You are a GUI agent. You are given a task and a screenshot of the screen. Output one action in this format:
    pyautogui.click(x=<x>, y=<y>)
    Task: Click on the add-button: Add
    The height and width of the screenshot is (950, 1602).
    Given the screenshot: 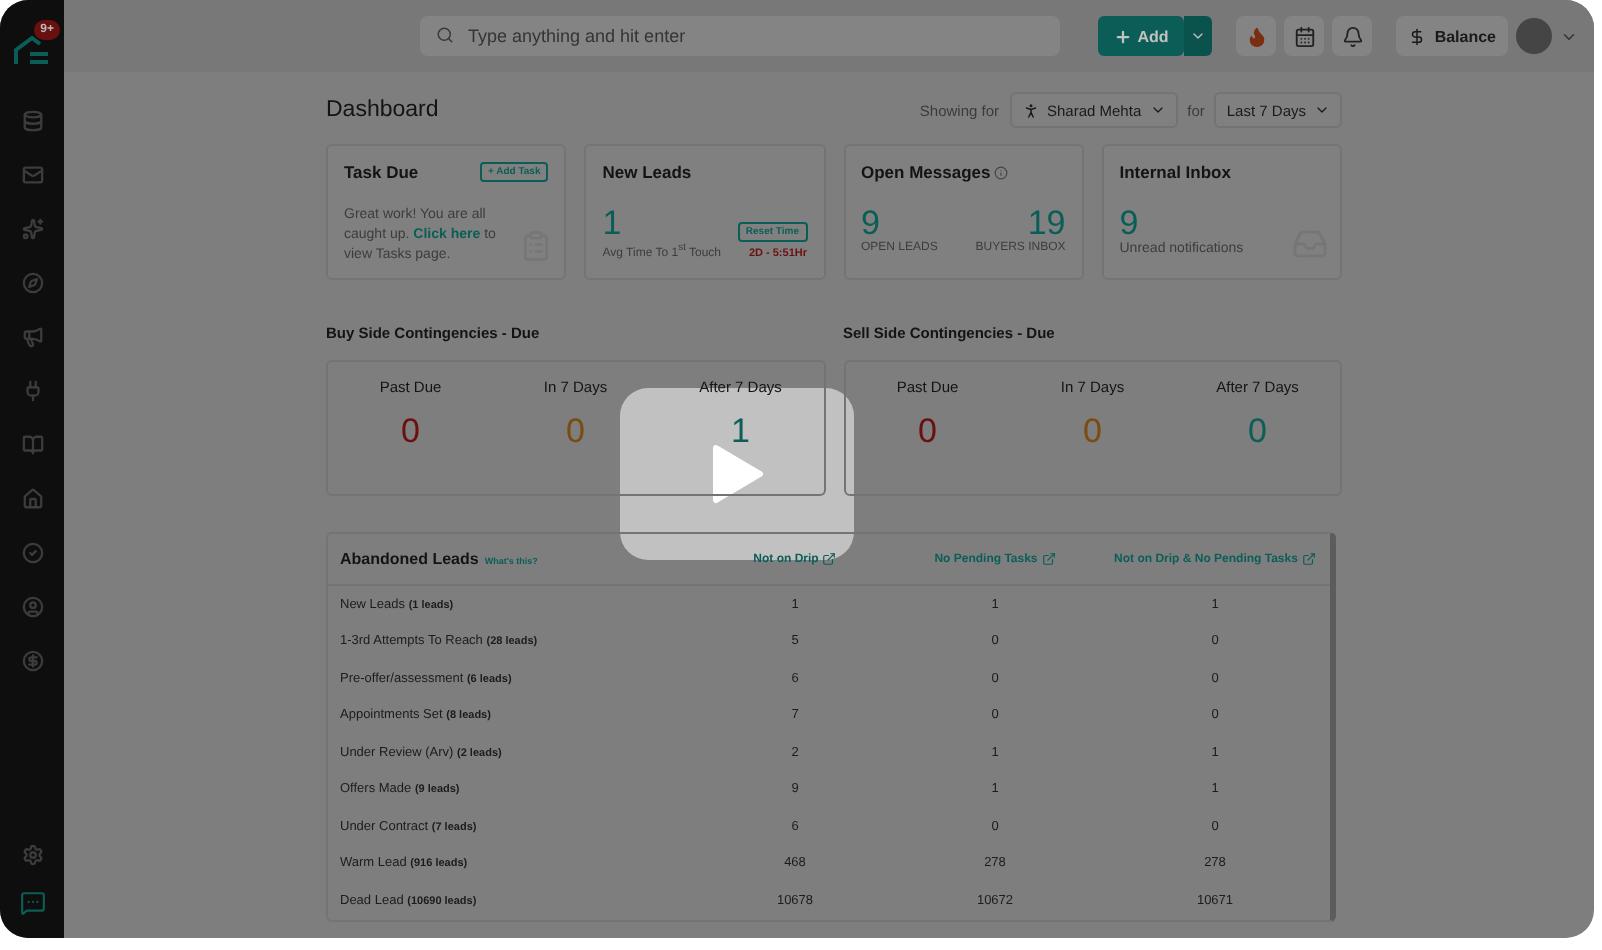 What is the action you would take?
    pyautogui.click(x=1141, y=36)
    